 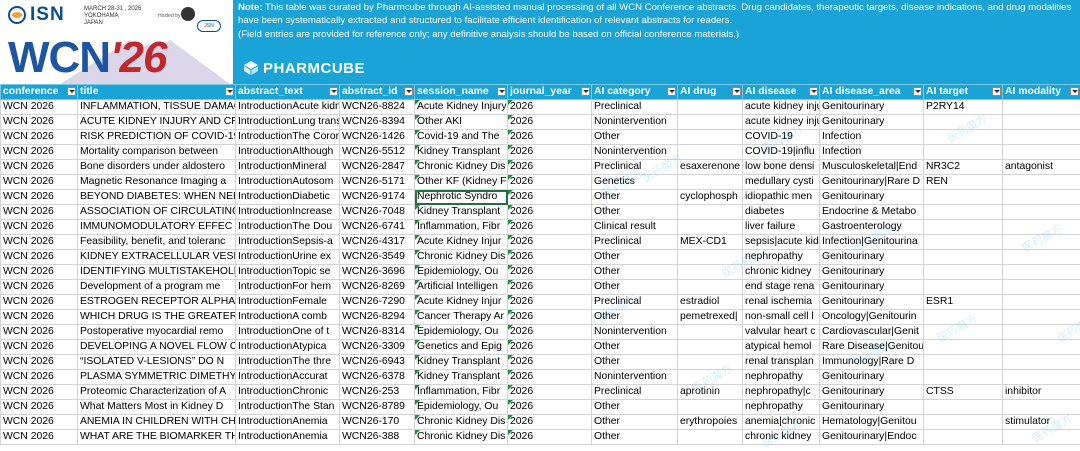 What do you see at coordinates (157, 272) in the screenshot?
I see `cell-title: IDENTIFYING MULTISTAKEHOLD` at bounding box center [157, 272].